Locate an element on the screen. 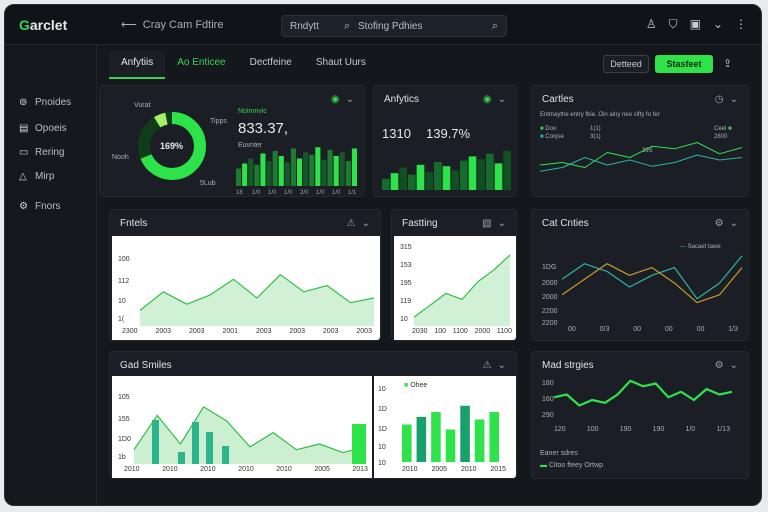  filter-icon: ⛉ is located at coordinates (673, 24).